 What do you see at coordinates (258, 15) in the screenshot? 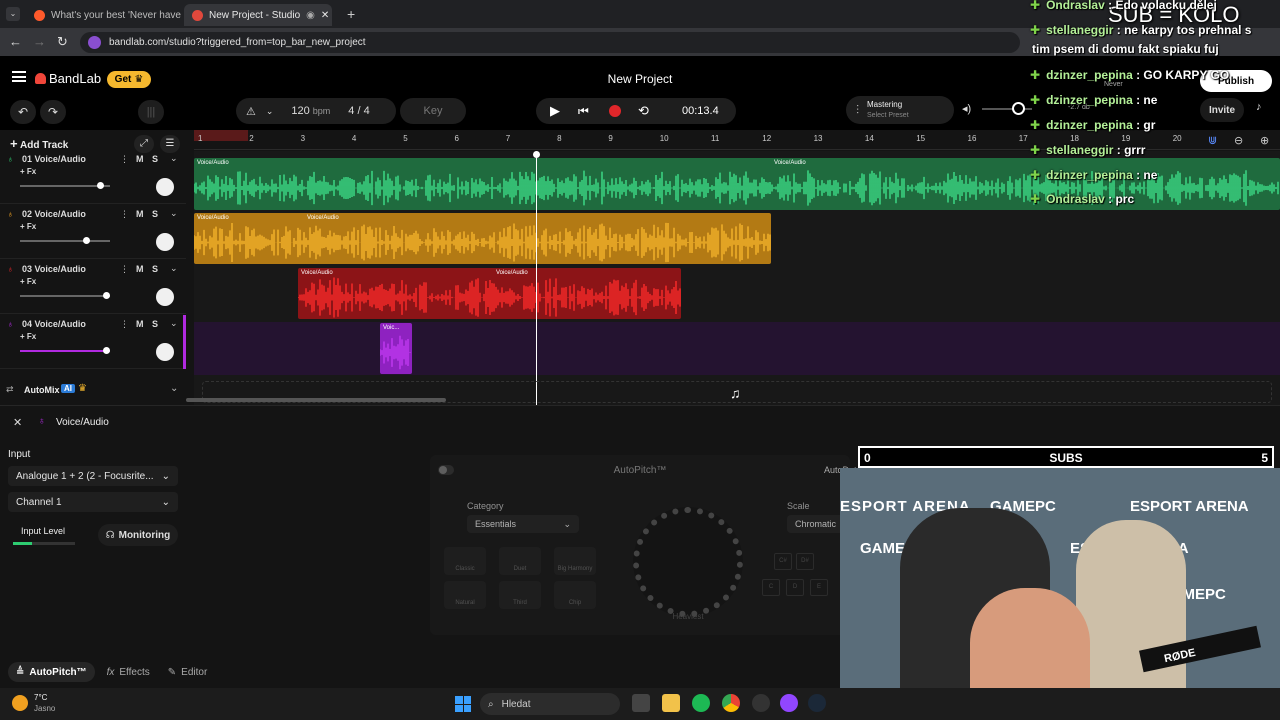
I see `tab-new-project-studio: New Project - Studio ◉ ✕` at bounding box center [258, 15].